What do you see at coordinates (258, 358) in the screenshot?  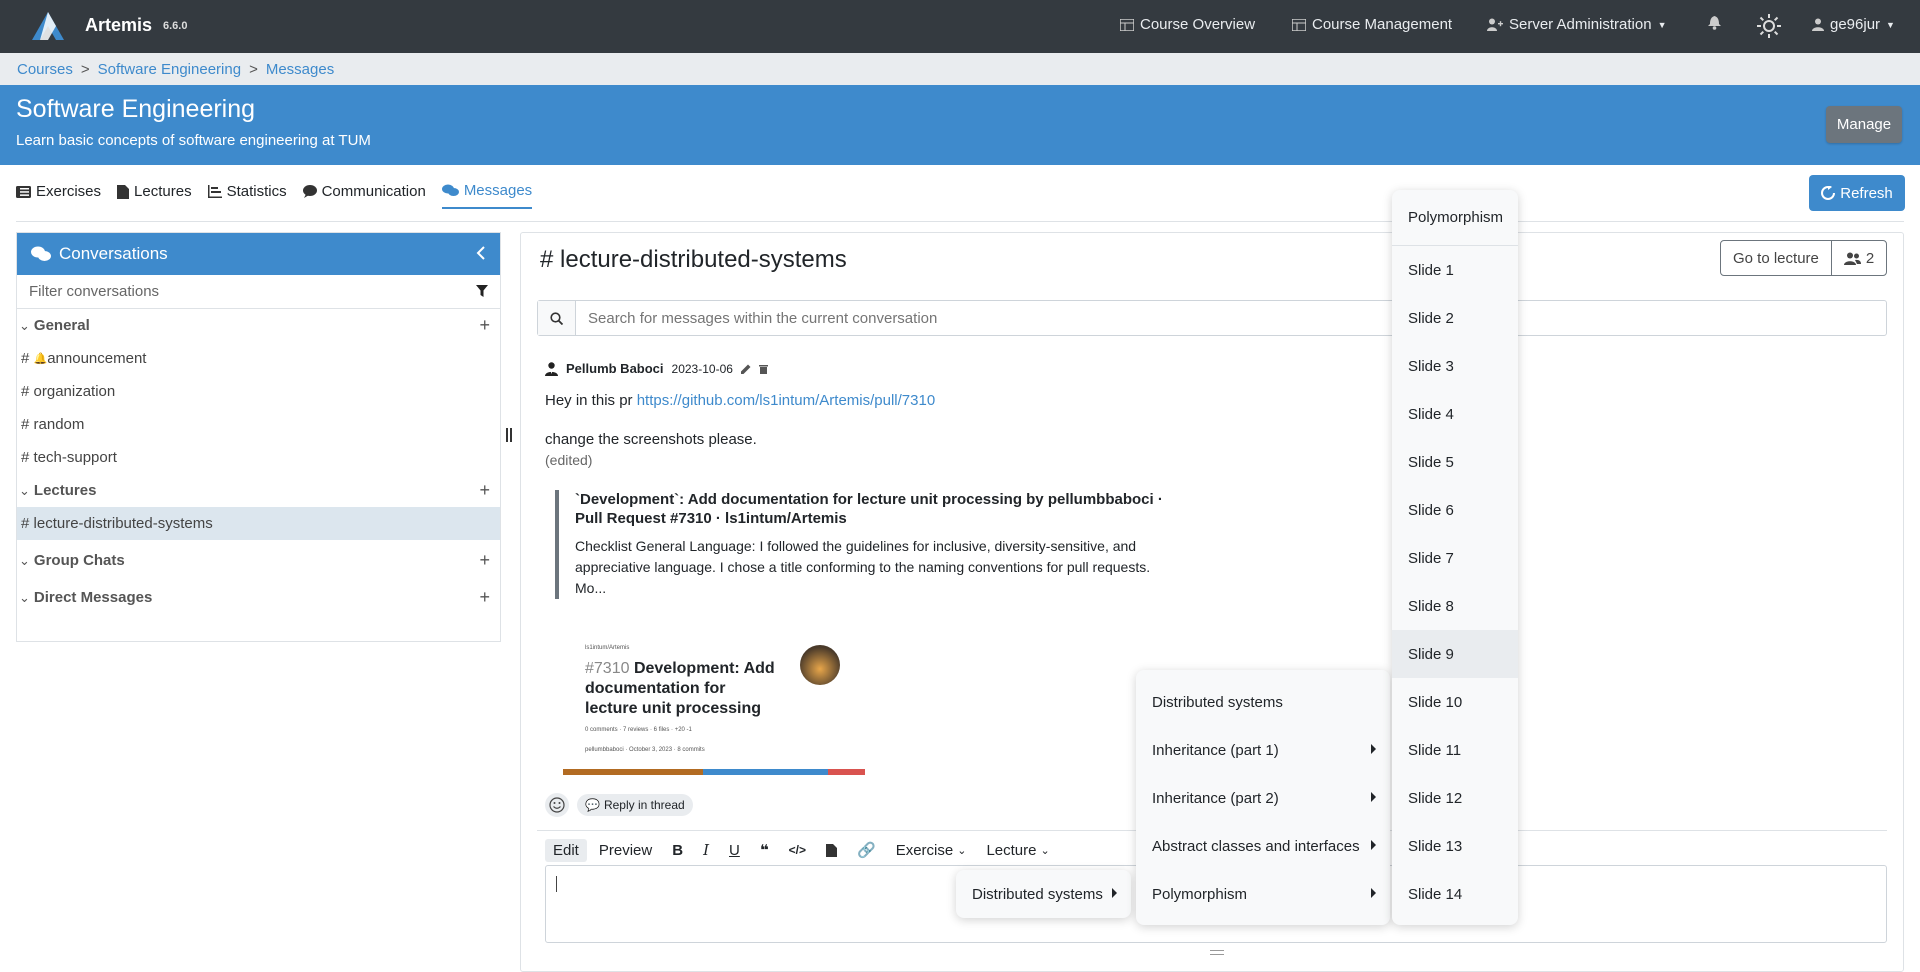 I see `sidebar-item-announcement: # 🔔 announcement` at bounding box center [258, 358].